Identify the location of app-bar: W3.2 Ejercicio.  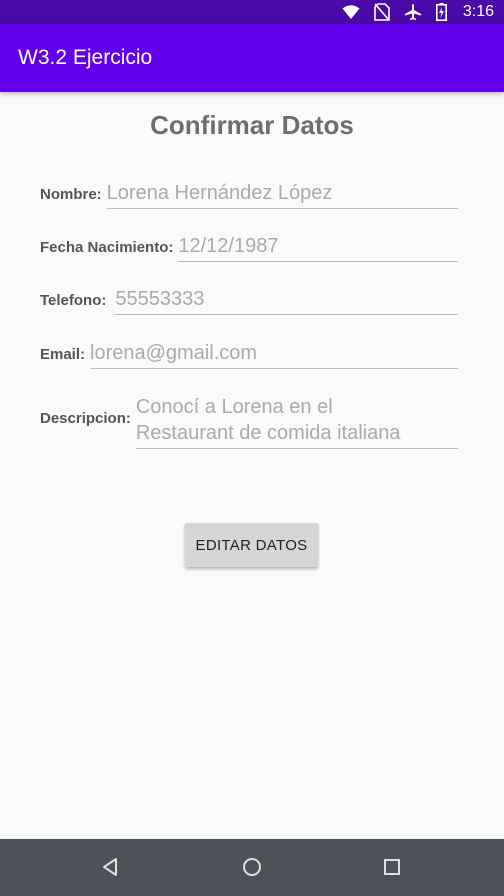
(252, 58).